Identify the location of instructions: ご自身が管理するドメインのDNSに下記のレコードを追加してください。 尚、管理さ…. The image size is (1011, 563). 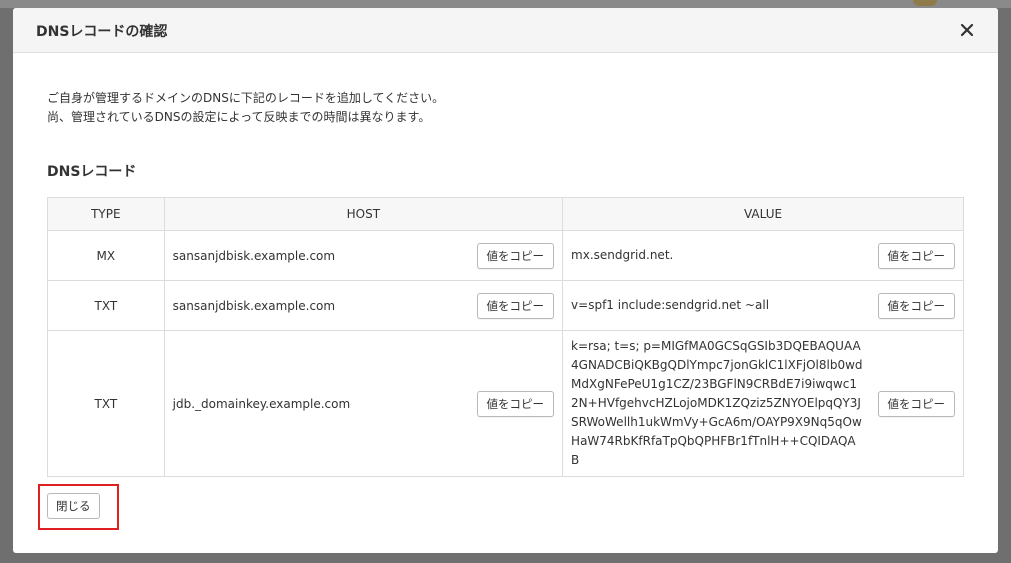
(245, 108).